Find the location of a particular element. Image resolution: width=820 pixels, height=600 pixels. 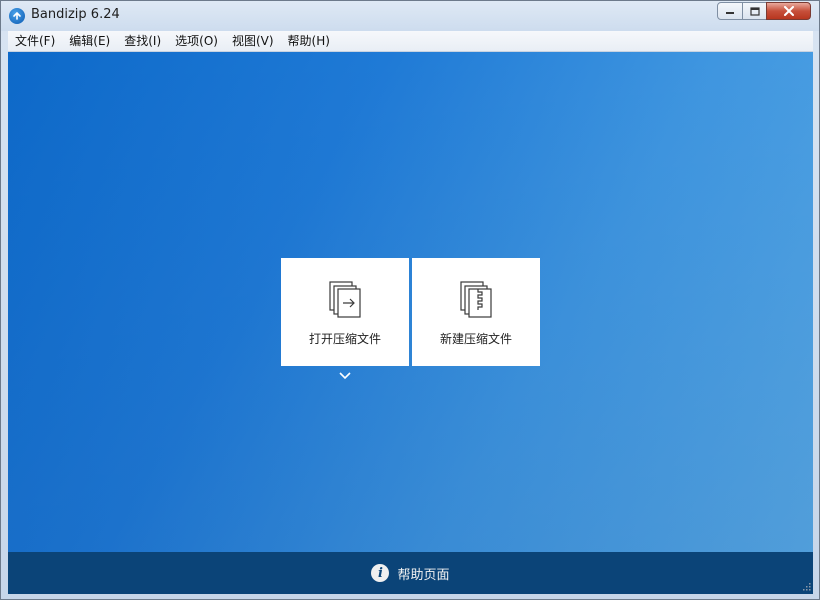

open-archive-button: 打开压缩文件 is located at coordinates (345, 312).